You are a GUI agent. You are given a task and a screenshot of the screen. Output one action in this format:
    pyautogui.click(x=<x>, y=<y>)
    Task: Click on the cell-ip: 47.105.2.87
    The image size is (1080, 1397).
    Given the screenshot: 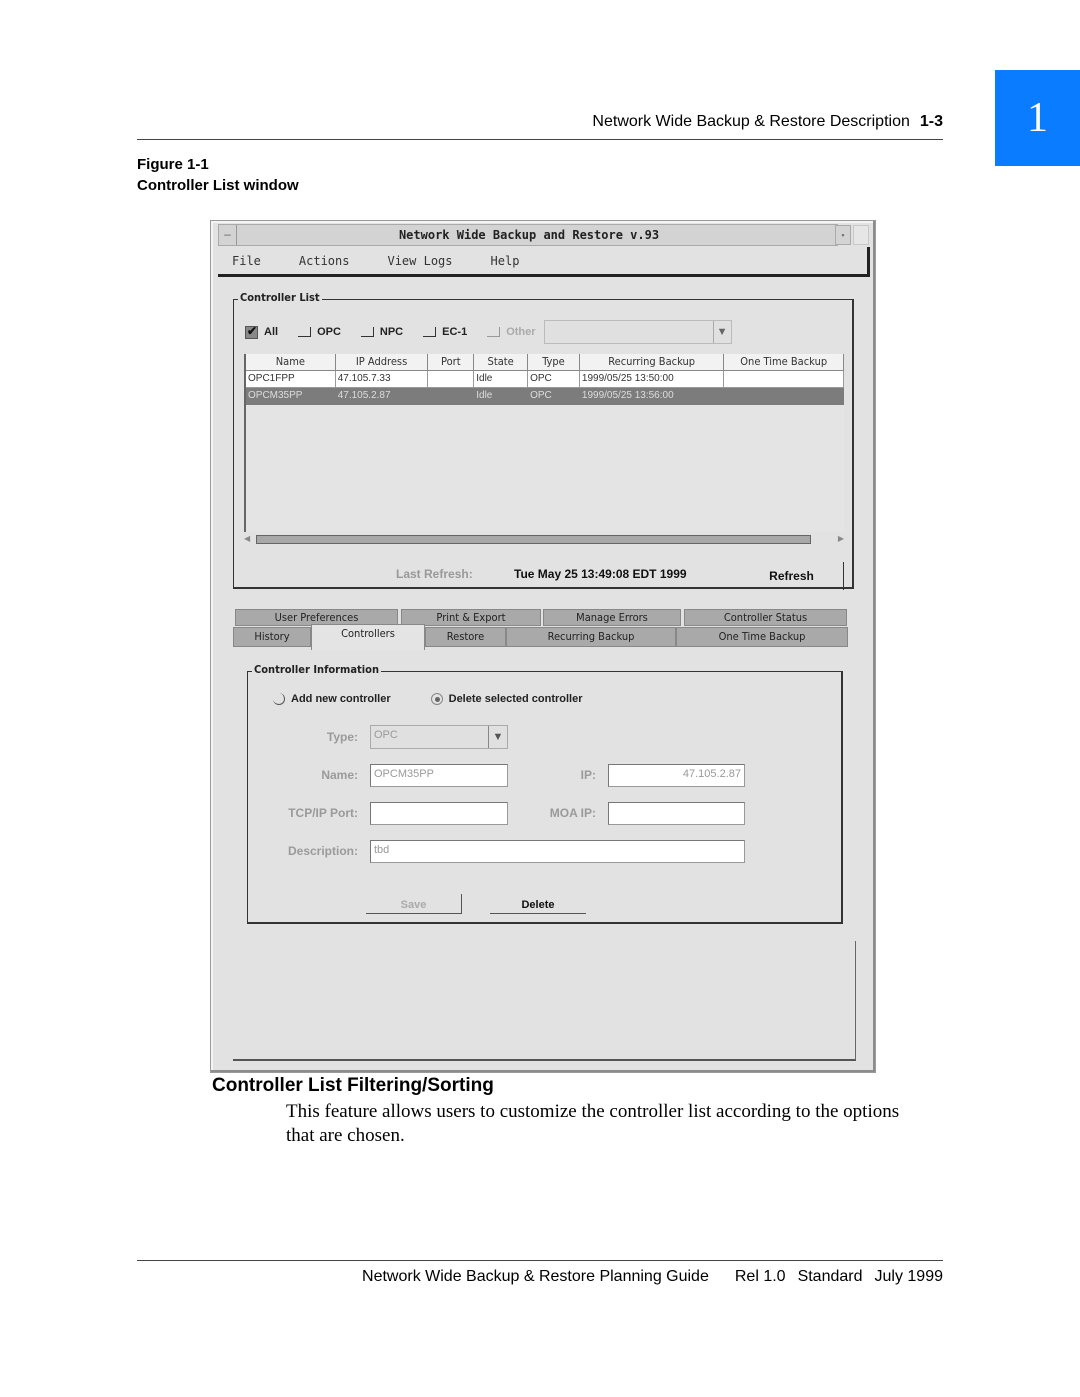 What is the action you would take?
    pyautogui.click(x=382, y=396)
    